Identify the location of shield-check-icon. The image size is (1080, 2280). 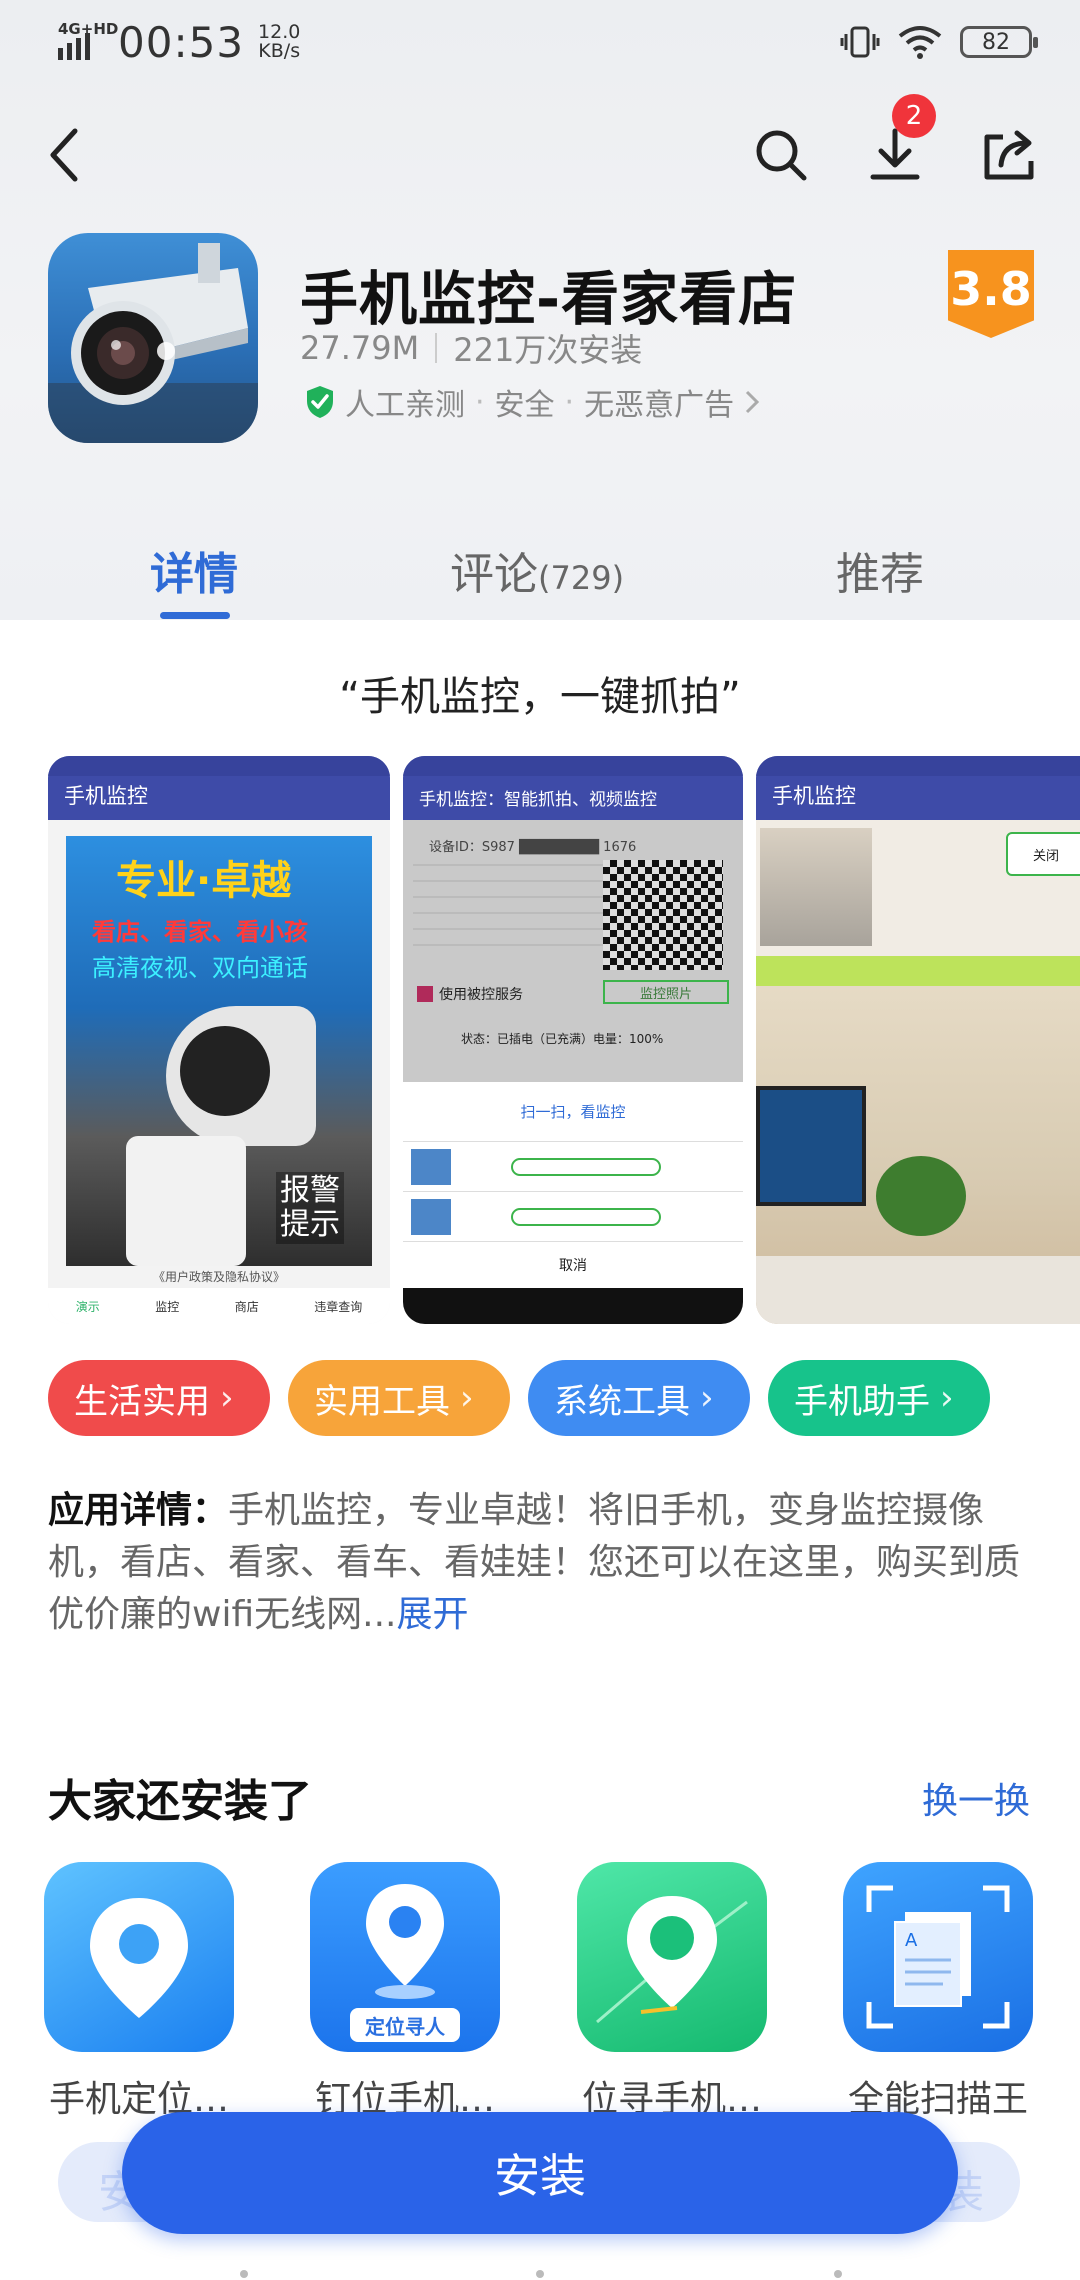
(320, 402).